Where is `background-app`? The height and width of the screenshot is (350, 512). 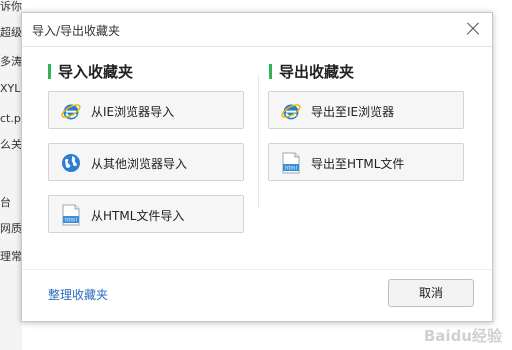 background-app is located at coordinates (11, 175).